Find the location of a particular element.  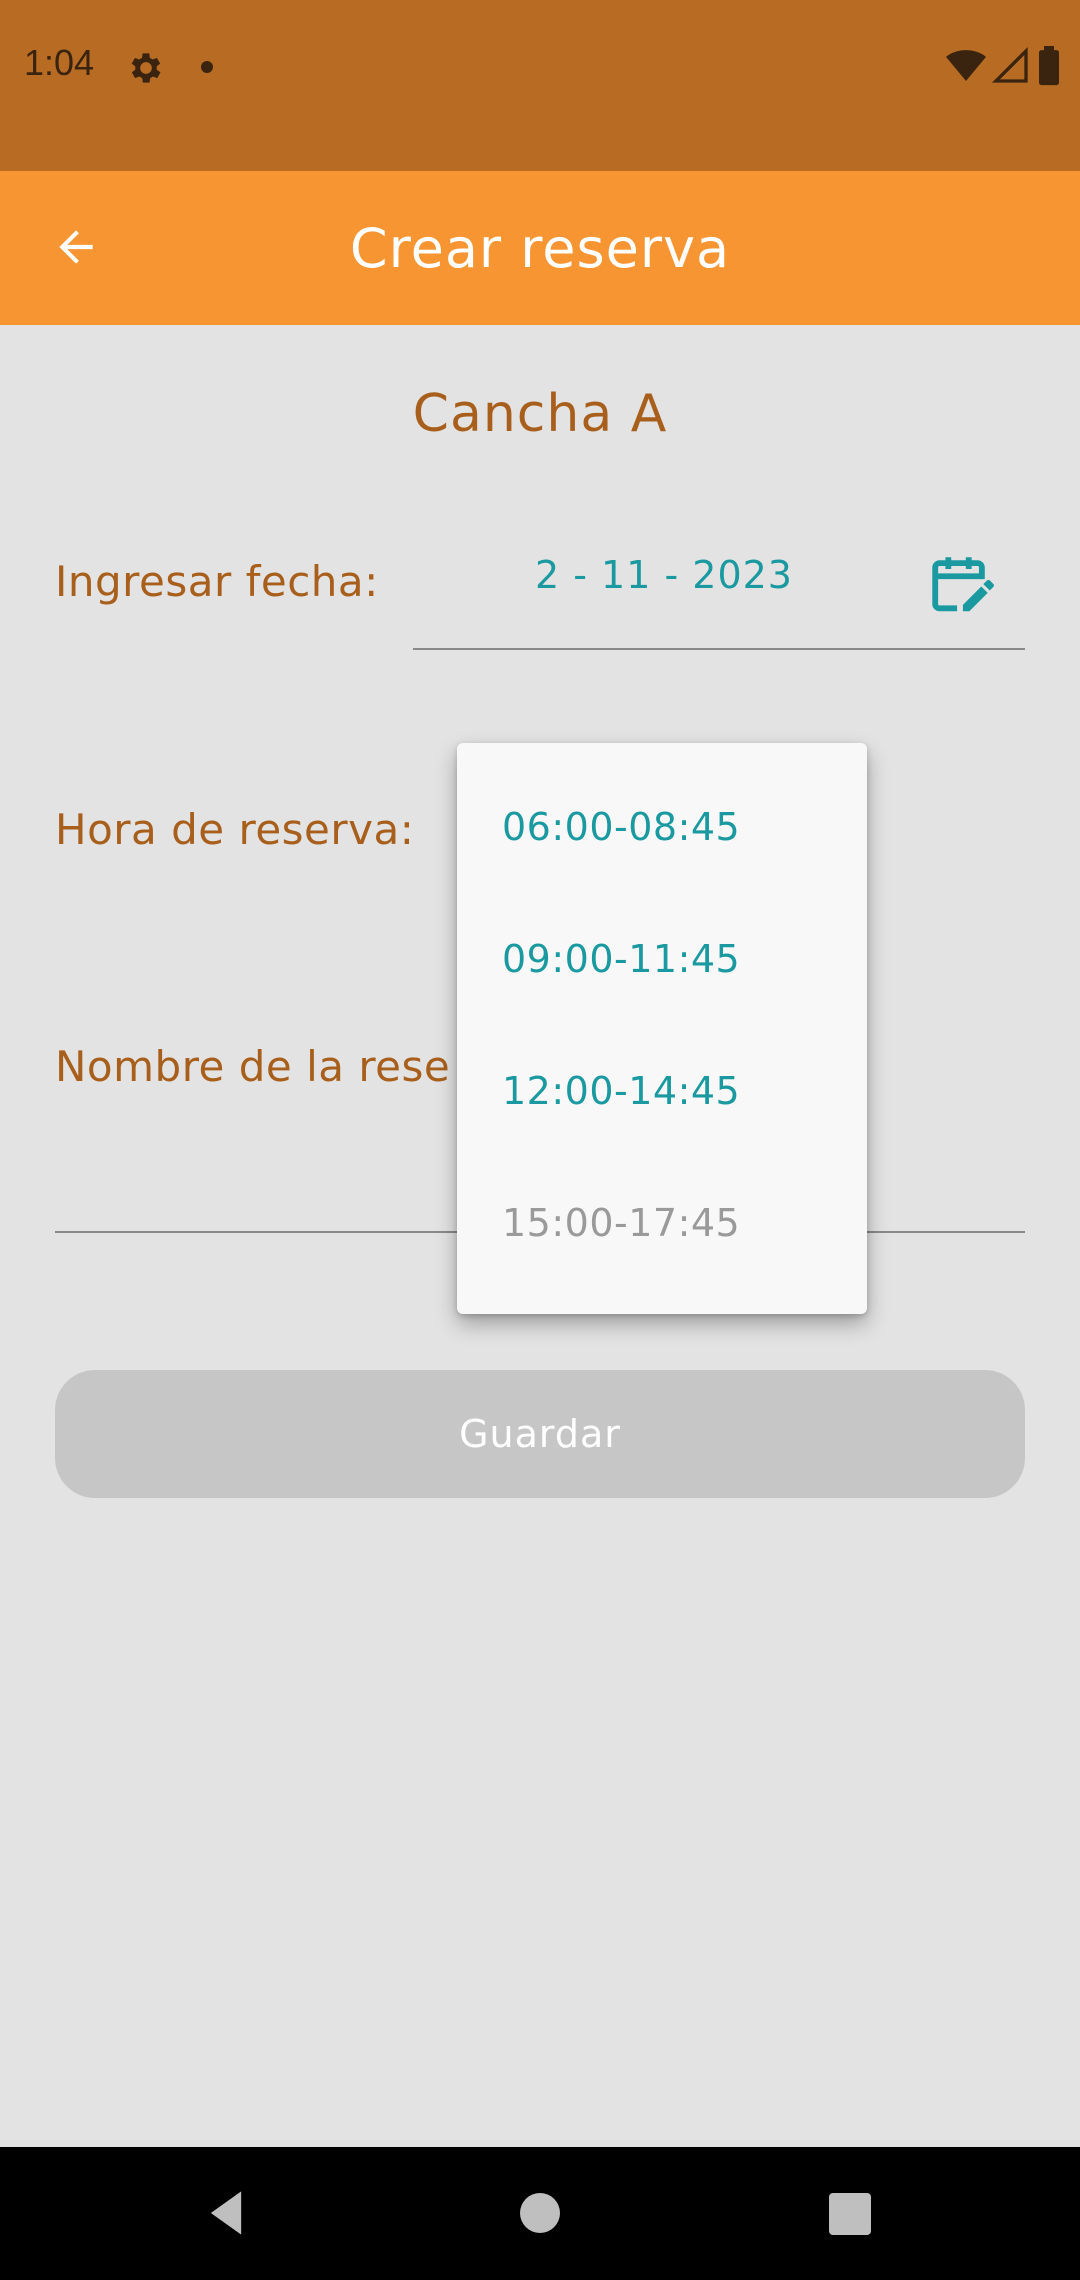

signal-icon is located at coordinates (1013, 64).